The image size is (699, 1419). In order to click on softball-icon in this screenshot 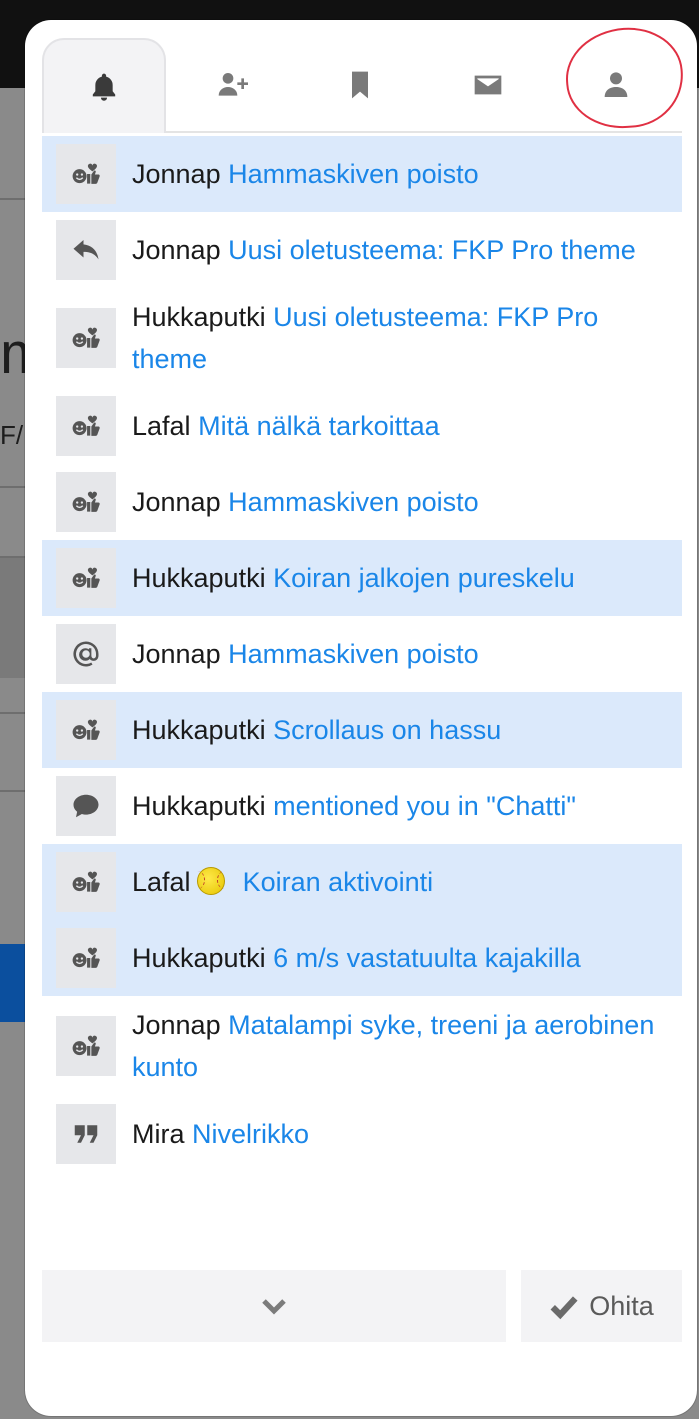, I will do `click(210, 881)`.